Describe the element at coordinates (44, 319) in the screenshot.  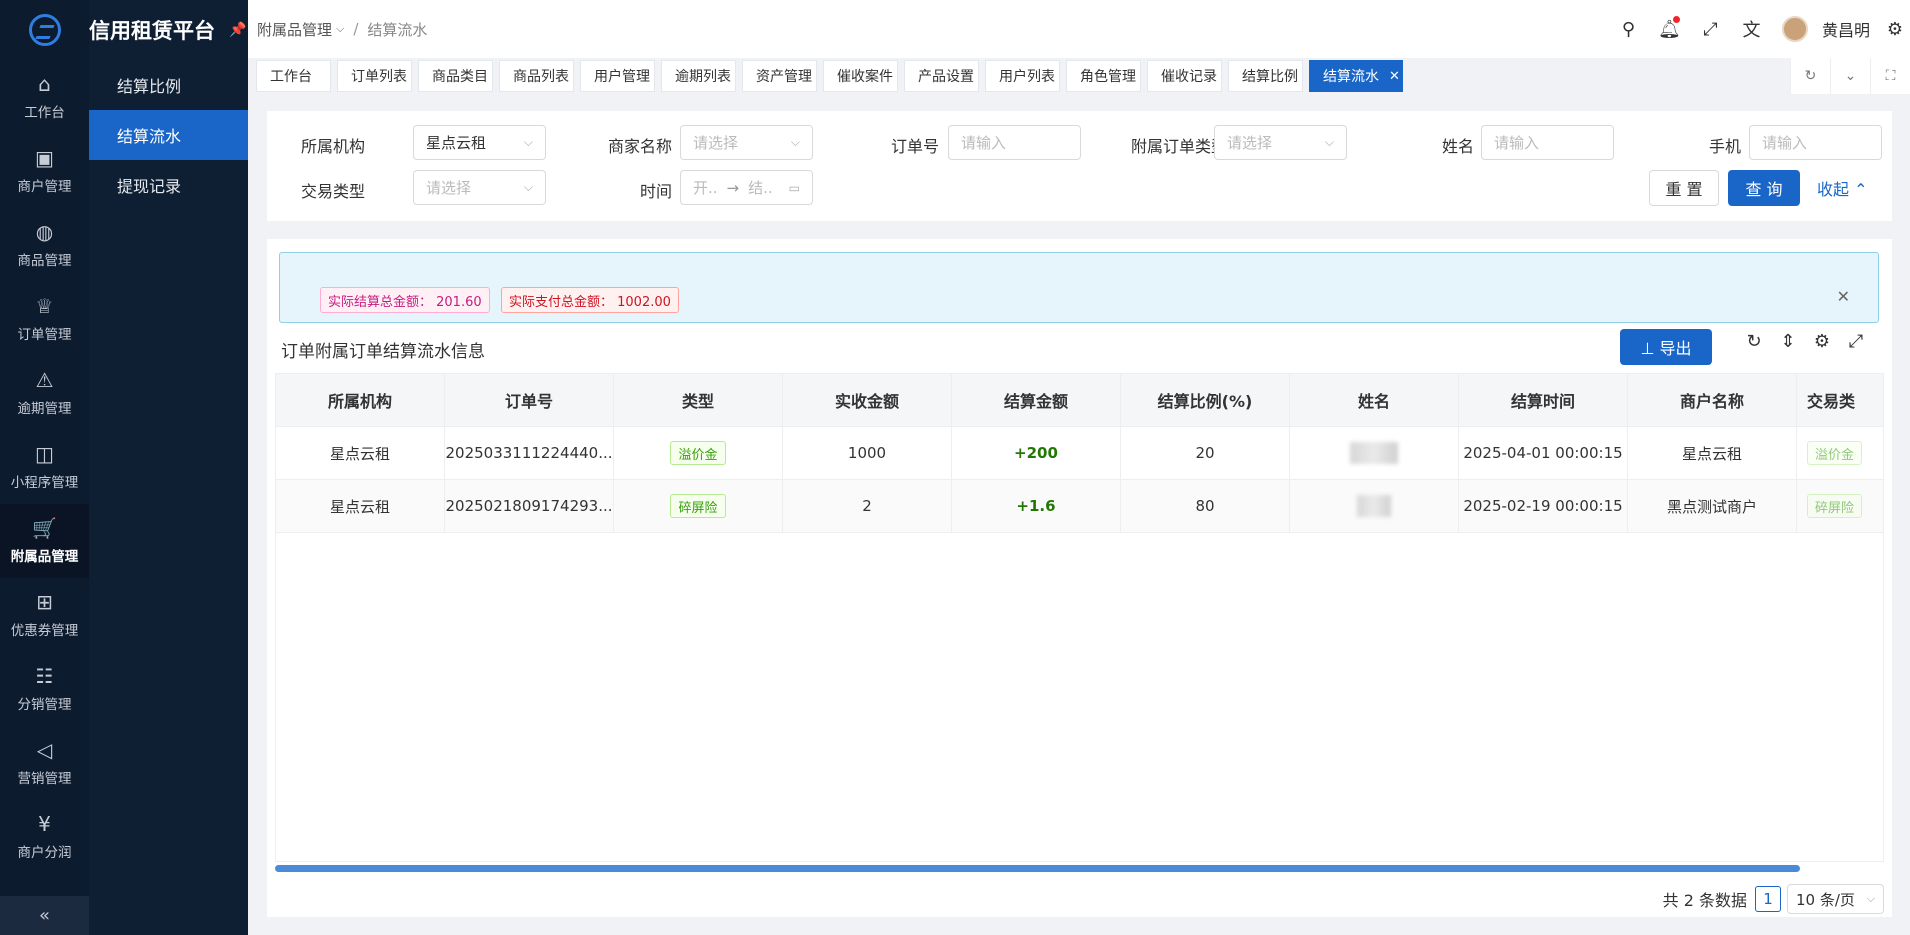
I see `rail-item-3: ♕ 订单管理` at that location.